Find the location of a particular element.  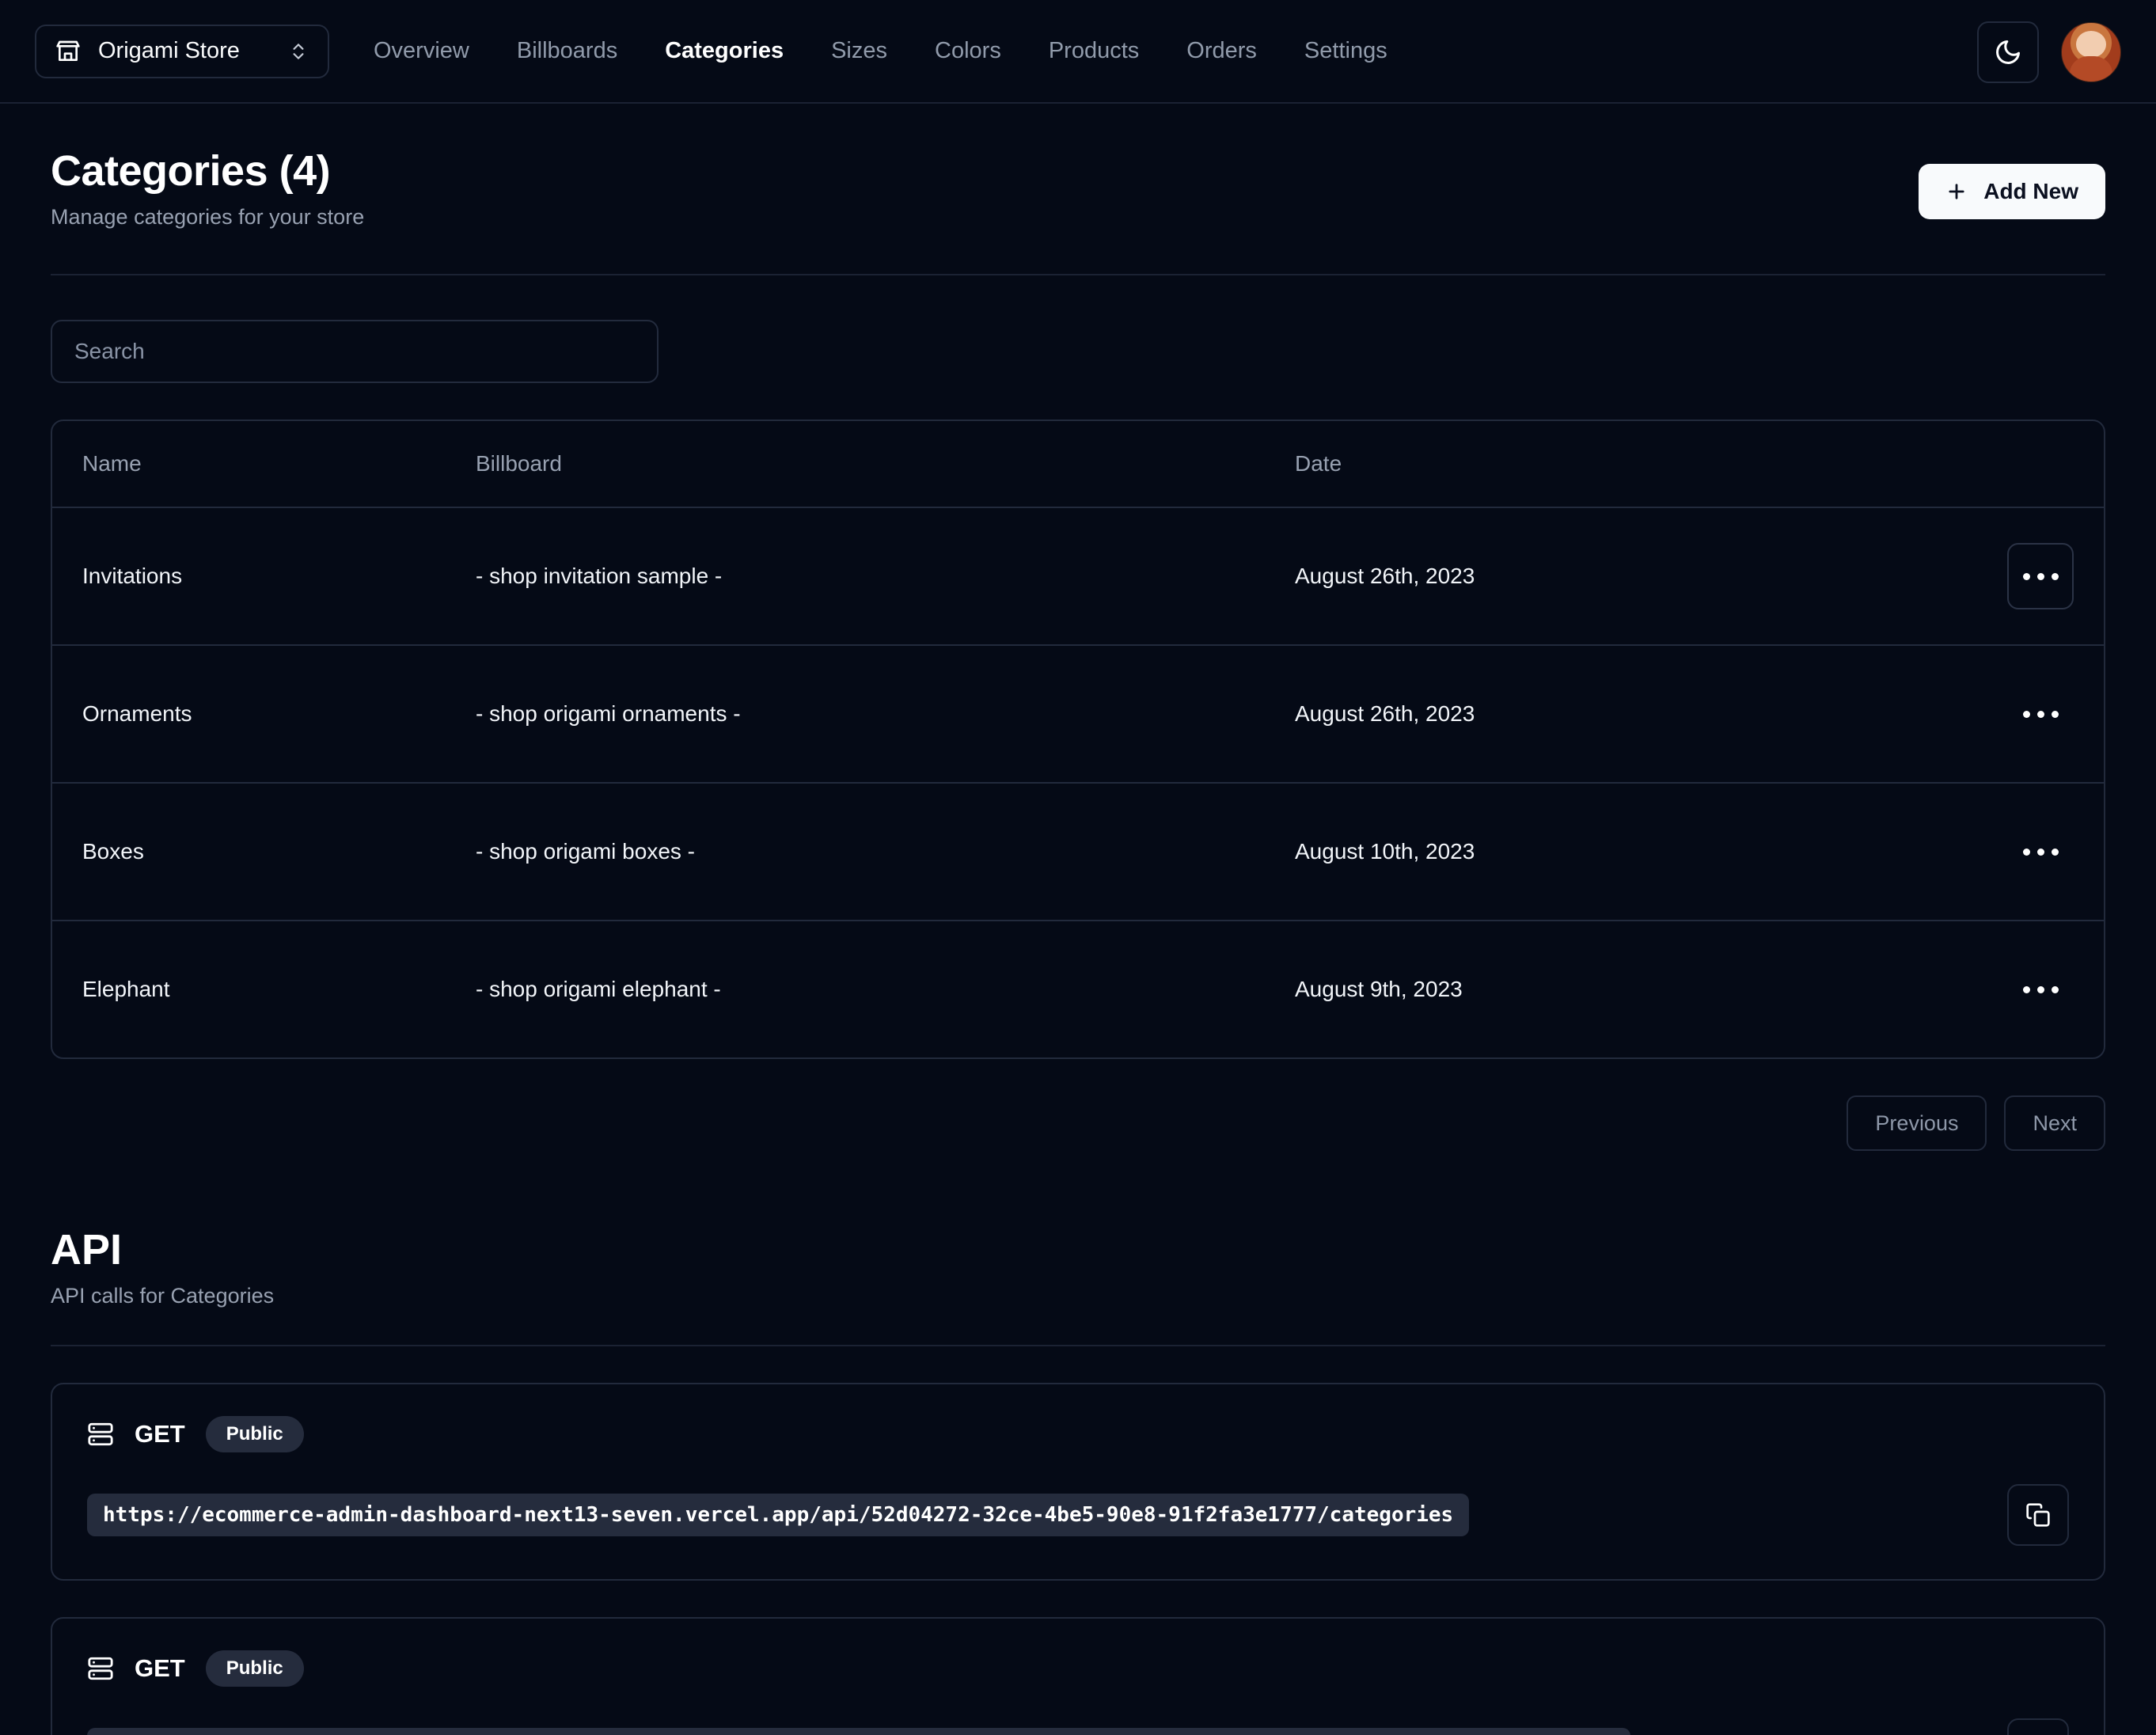

cell-name: Elephant is located at coordinates (126, 989).